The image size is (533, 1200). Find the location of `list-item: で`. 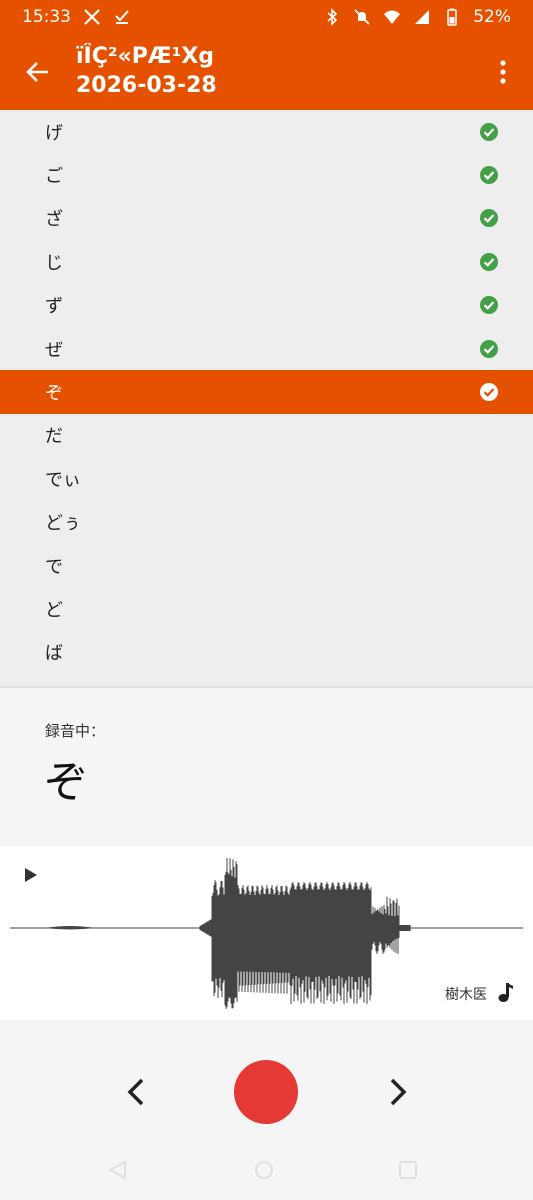

list-item: で is located at coordinates (266, 565).